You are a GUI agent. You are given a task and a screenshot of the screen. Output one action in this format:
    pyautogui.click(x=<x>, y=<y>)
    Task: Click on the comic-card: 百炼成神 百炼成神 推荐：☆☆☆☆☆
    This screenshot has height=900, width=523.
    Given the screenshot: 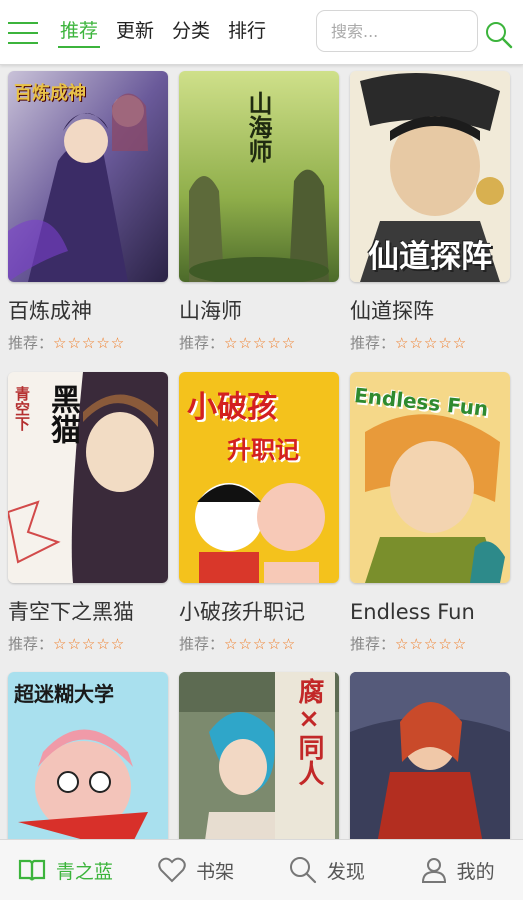 What is the action you would take?
    pyautogui.click(x=88, y=212)
    